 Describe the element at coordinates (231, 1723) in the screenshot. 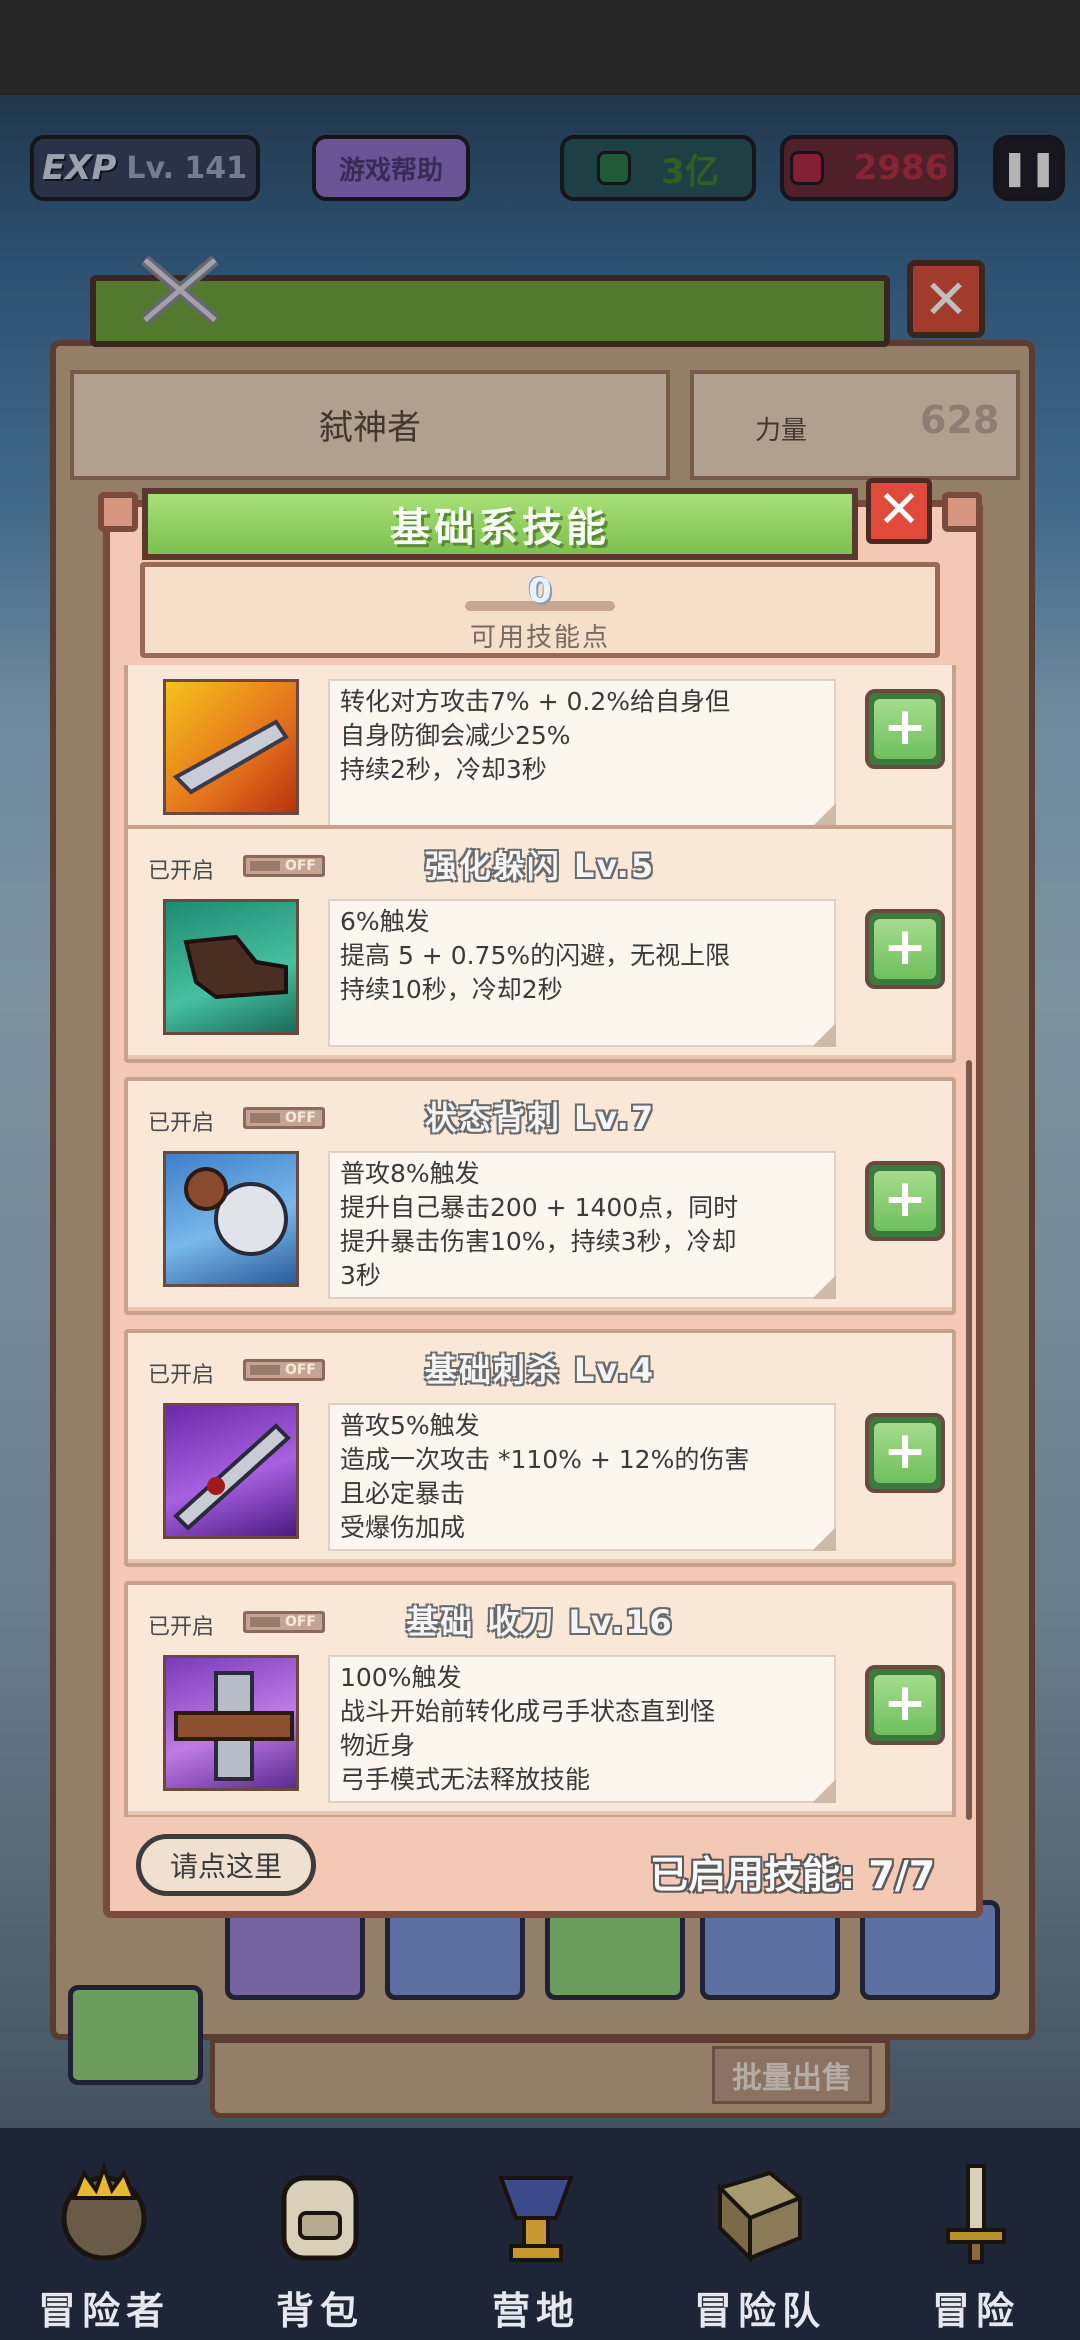

I see `sheathe-sword-icon` at that location.